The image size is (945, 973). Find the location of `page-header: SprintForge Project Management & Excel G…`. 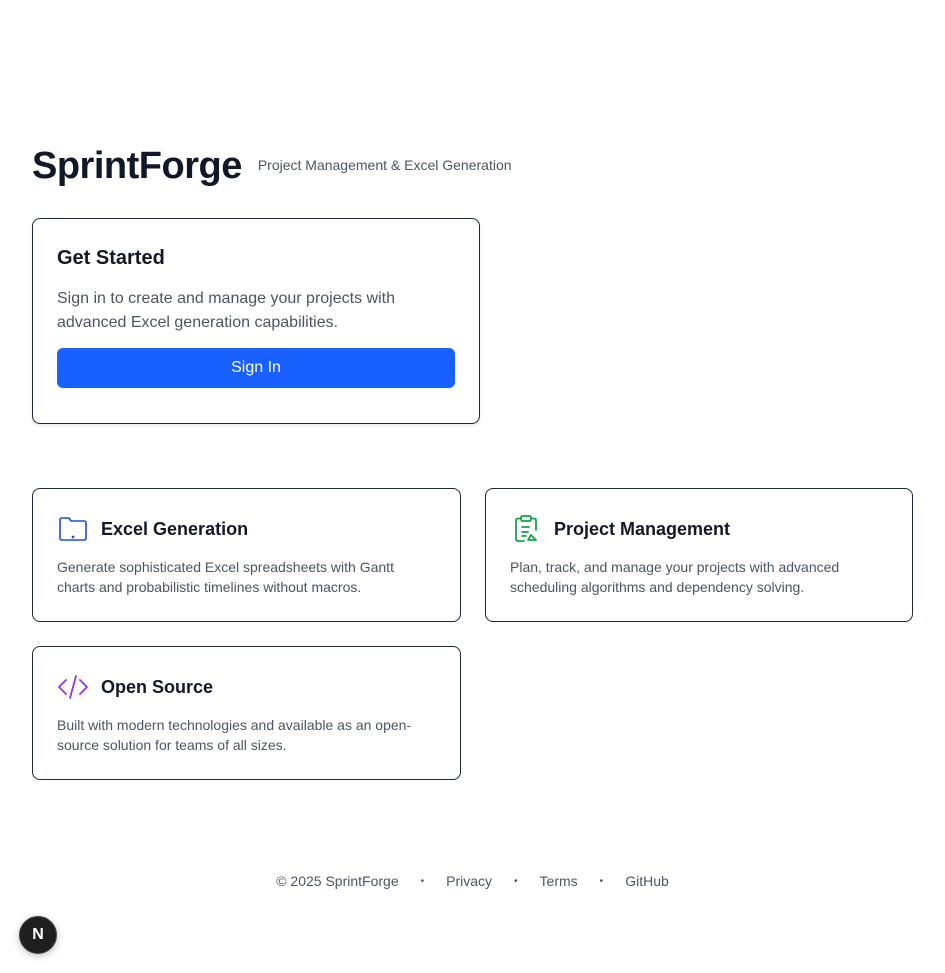

page-header: SprintForge Project Management & Excel G… is located at coordinates (272, 166).